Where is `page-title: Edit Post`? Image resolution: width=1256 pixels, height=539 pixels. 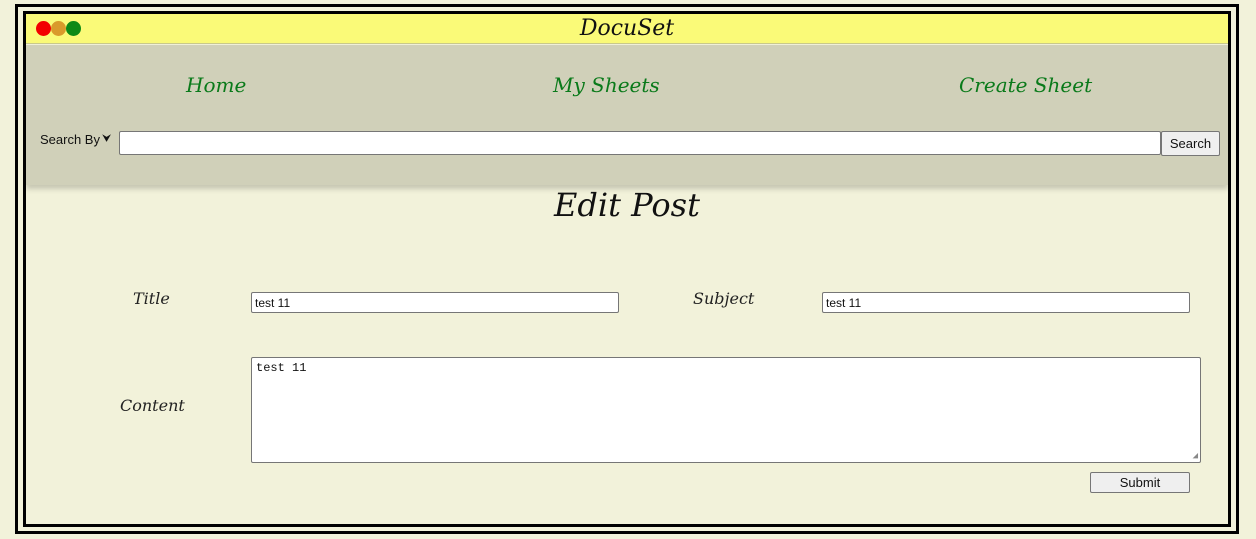 page-title: Edit Post is located at coordinates (627, 205).